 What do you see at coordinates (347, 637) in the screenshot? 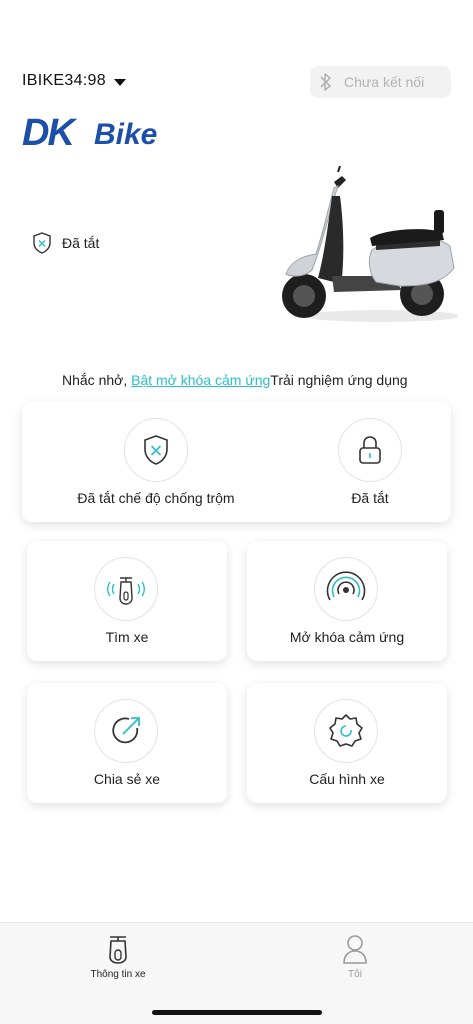
I see `touch-unlock-label: Mở khóa cảm ứng` at bounding box center [347, 637].